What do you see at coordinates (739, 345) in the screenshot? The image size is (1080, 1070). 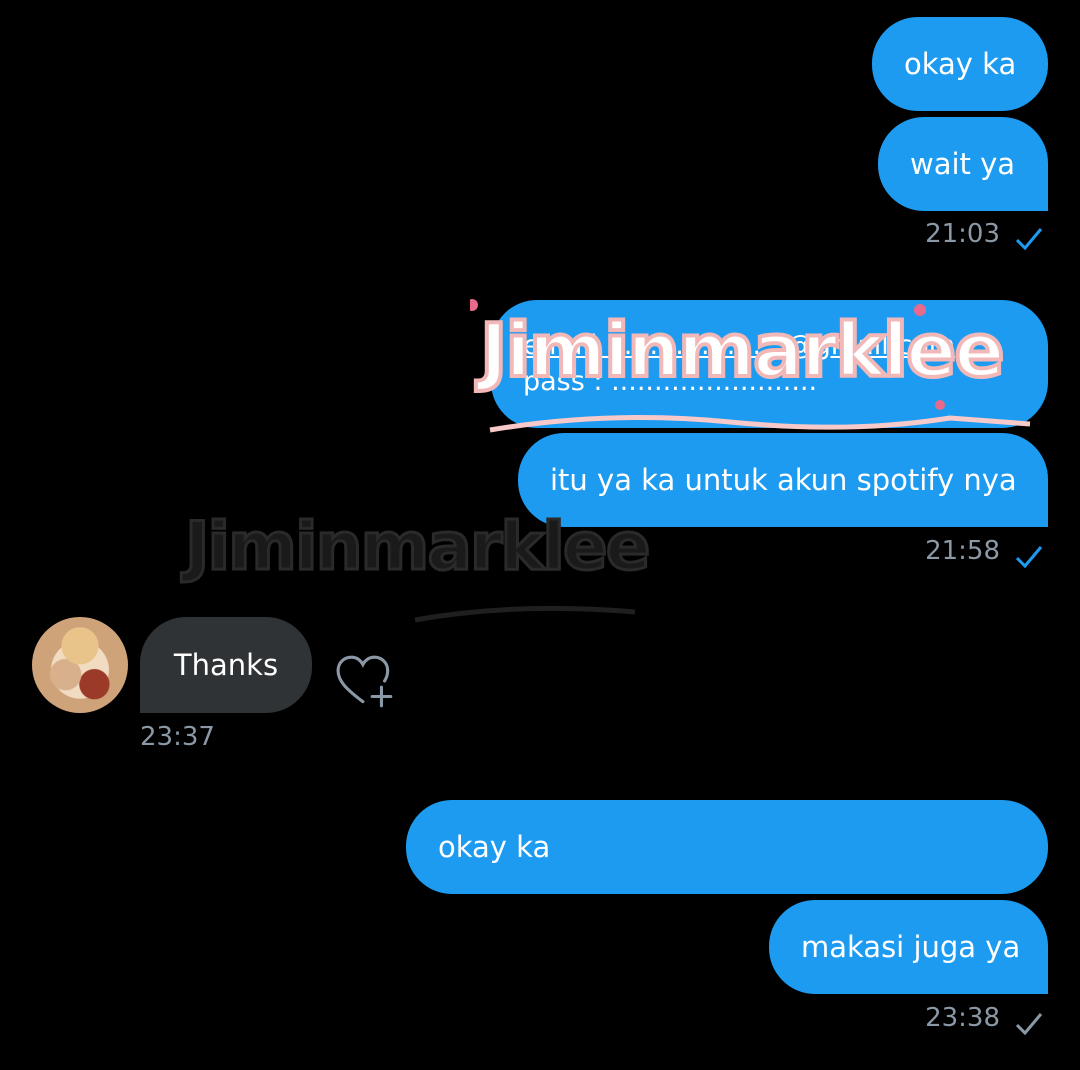 I see `email-line: email : ...................@gmail.com` at bounding box center [739, 345].